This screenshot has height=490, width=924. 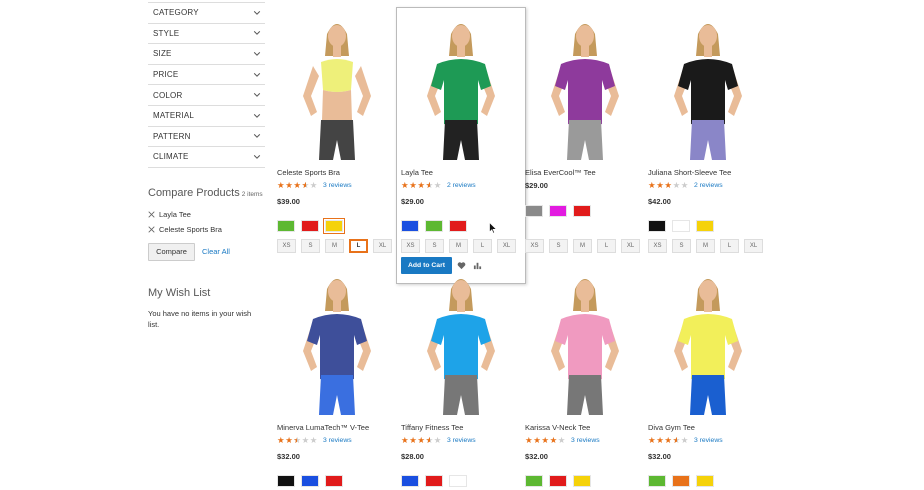 I want to click on compare-button: Compare, so click(x=171, y=252).